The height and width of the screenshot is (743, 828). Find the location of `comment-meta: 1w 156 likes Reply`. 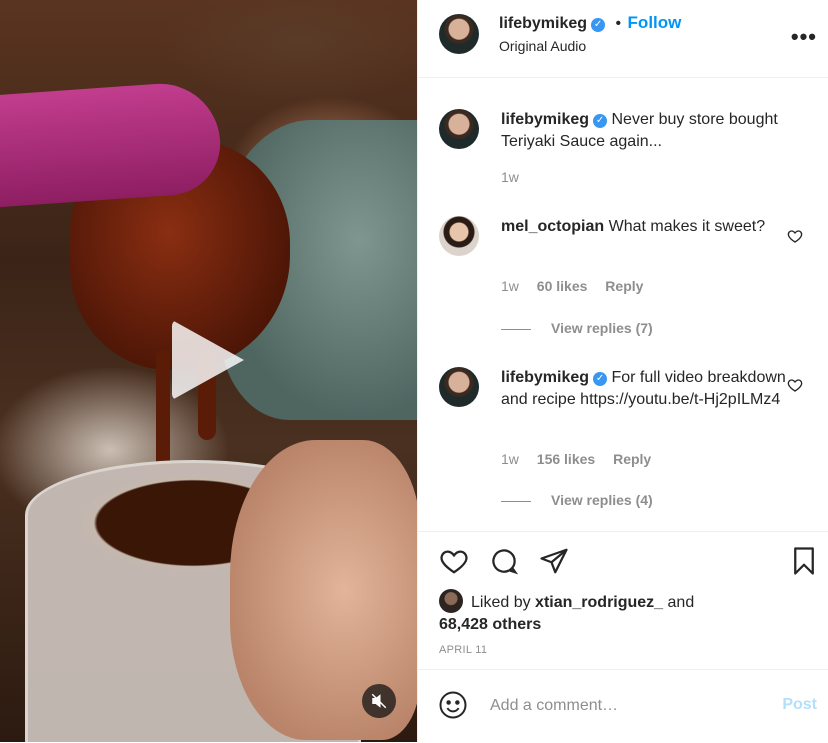

comment-meta: 1w 156 likes Reply is located at coordinates (583, 459).